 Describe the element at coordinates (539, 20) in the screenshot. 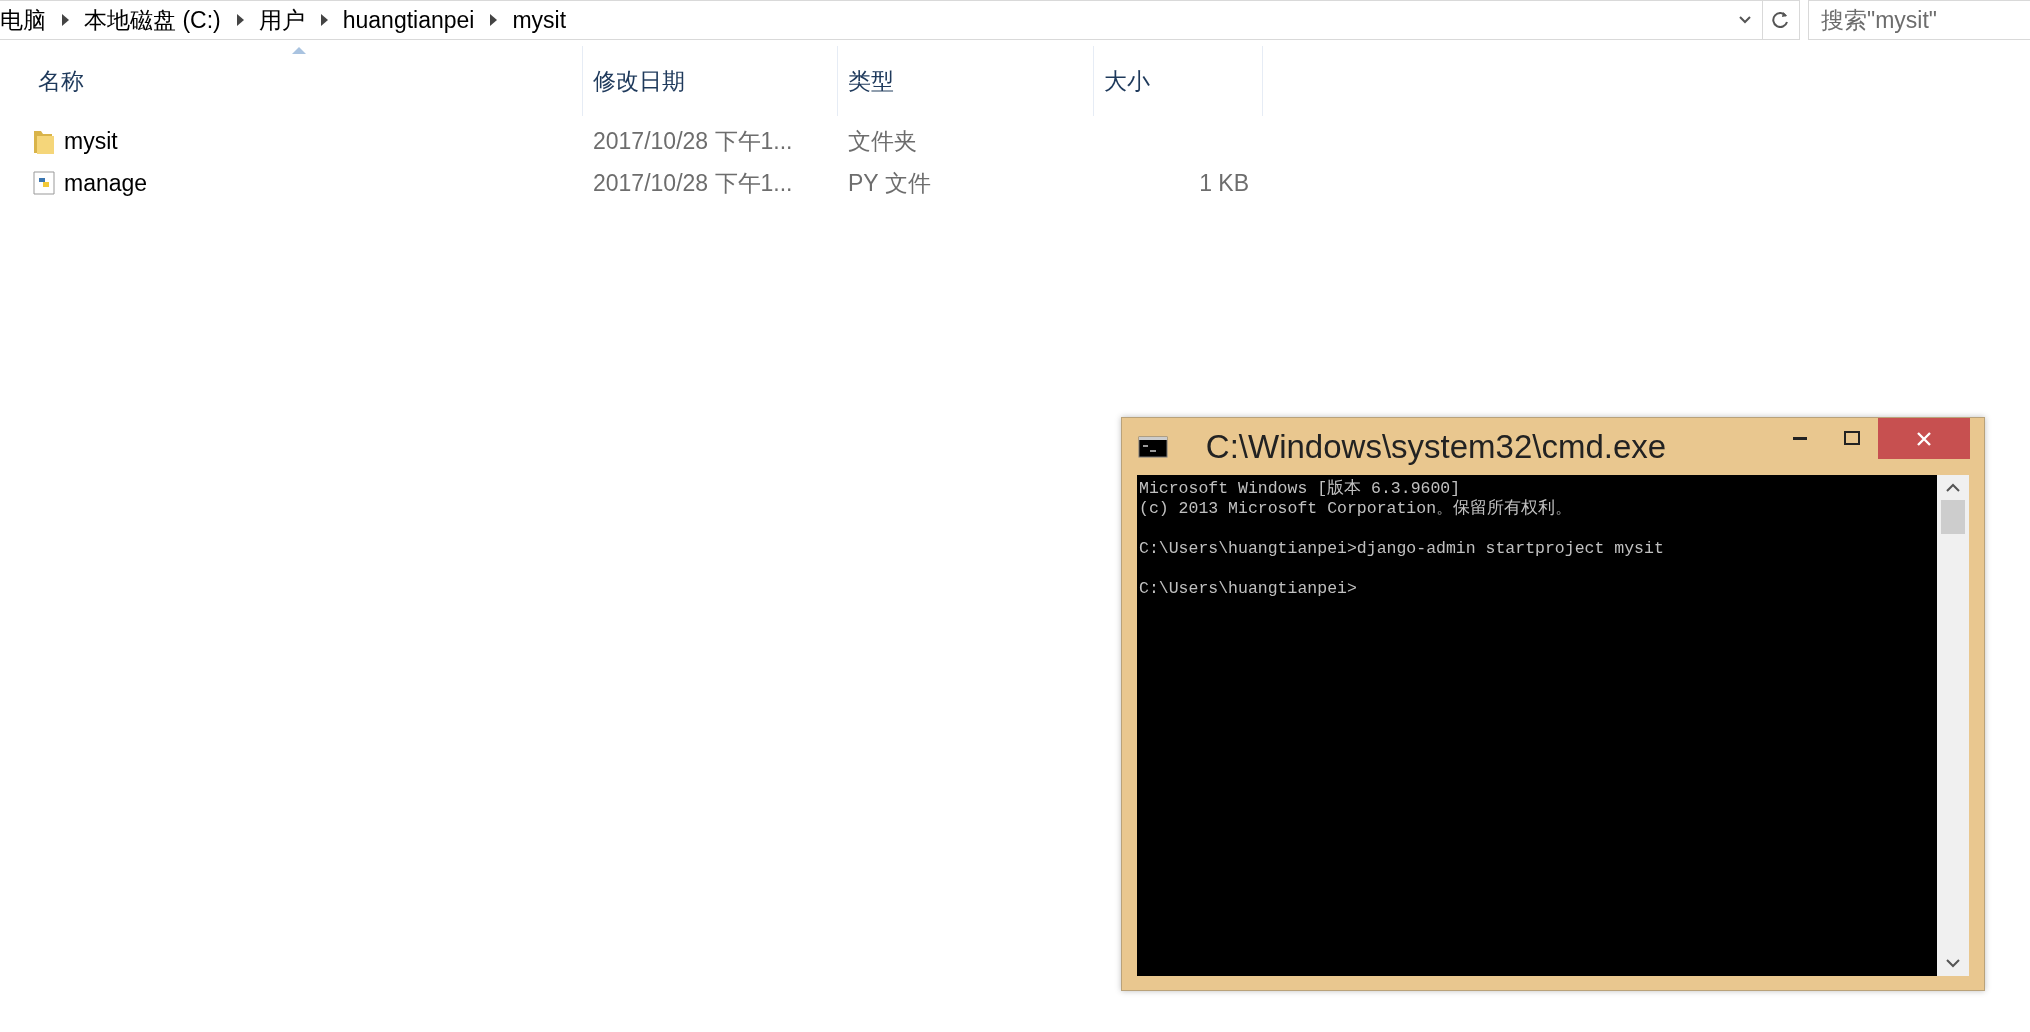

I see `breadcrumb-item: mysit` at that location.